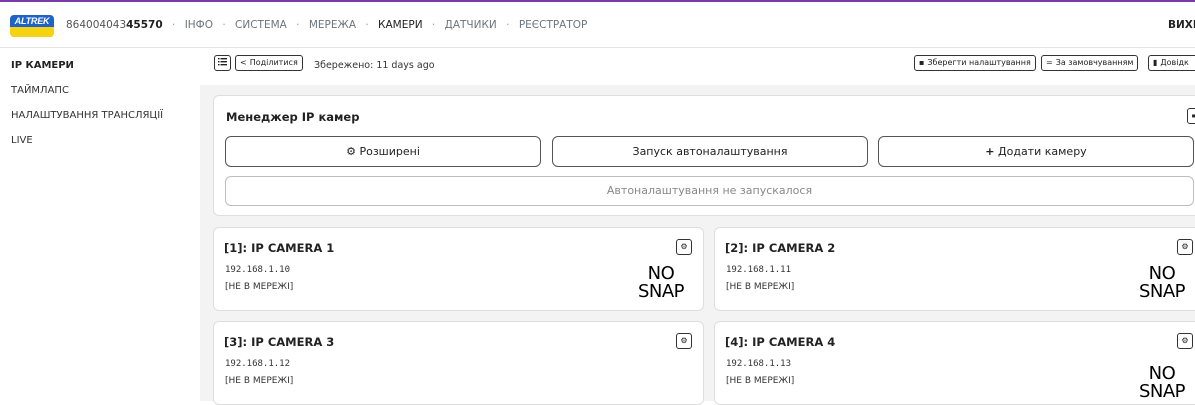 The height and width of the screenshot is (405, 1195). Describe the element at coordinates (1049, 62) in the screenshot. I see `equals-icon: =` at that location.